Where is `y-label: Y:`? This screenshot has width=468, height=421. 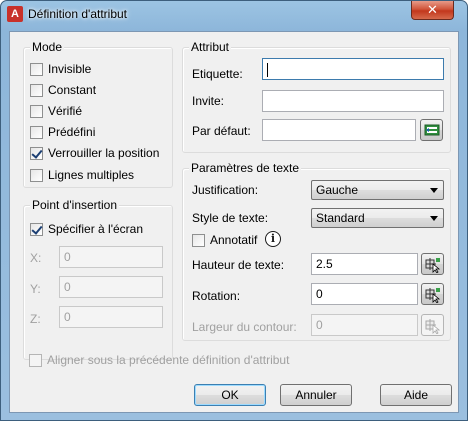 y-label: Y: is located at coordinates (35, 289).